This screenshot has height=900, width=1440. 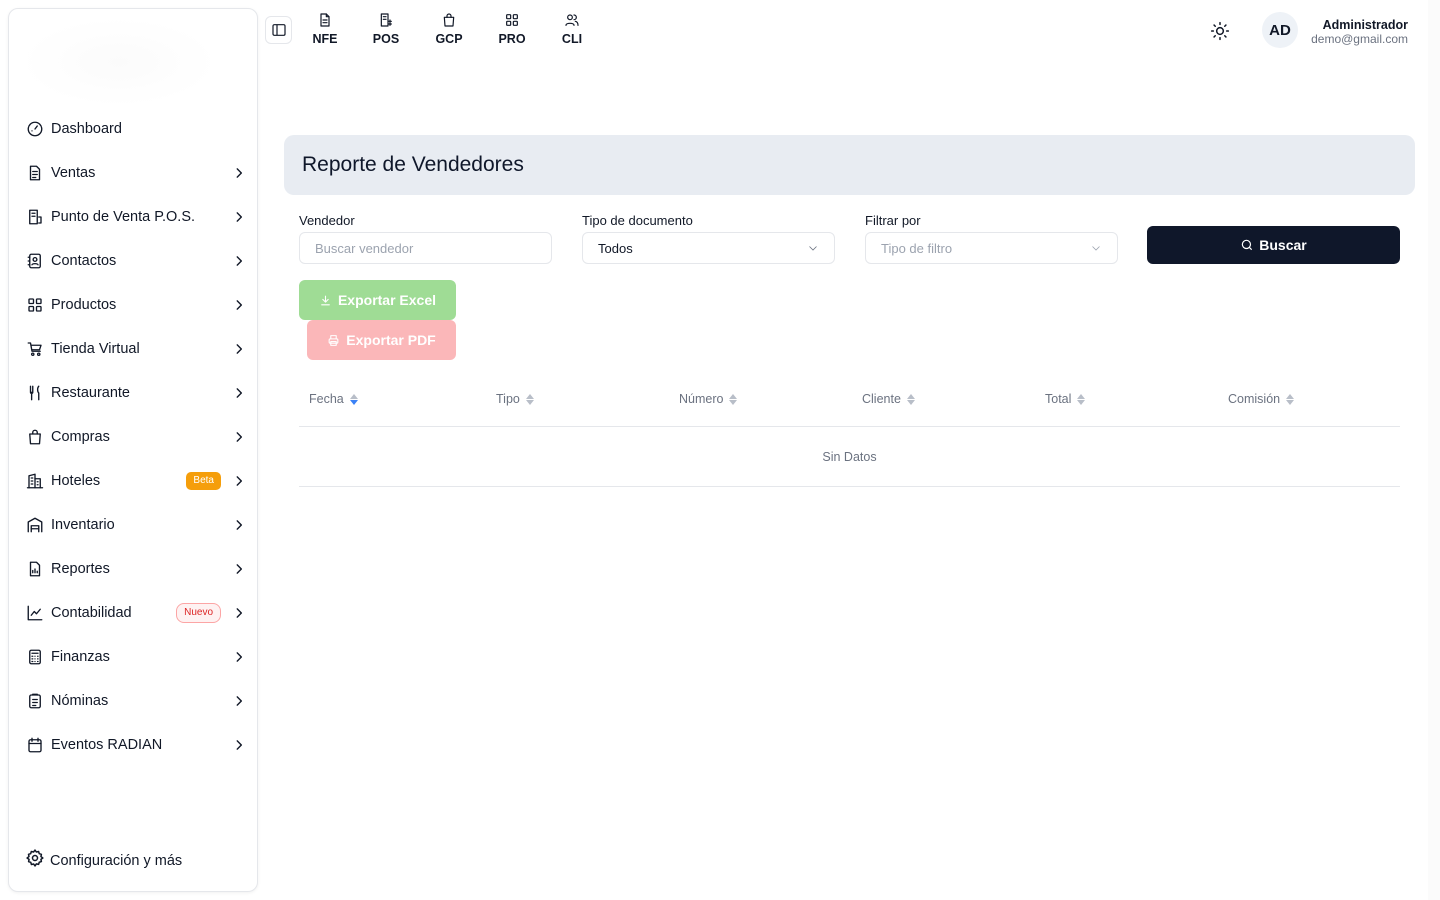 I want to click on sidebar-item-label: Restaurante, so click(x=90, y=393).